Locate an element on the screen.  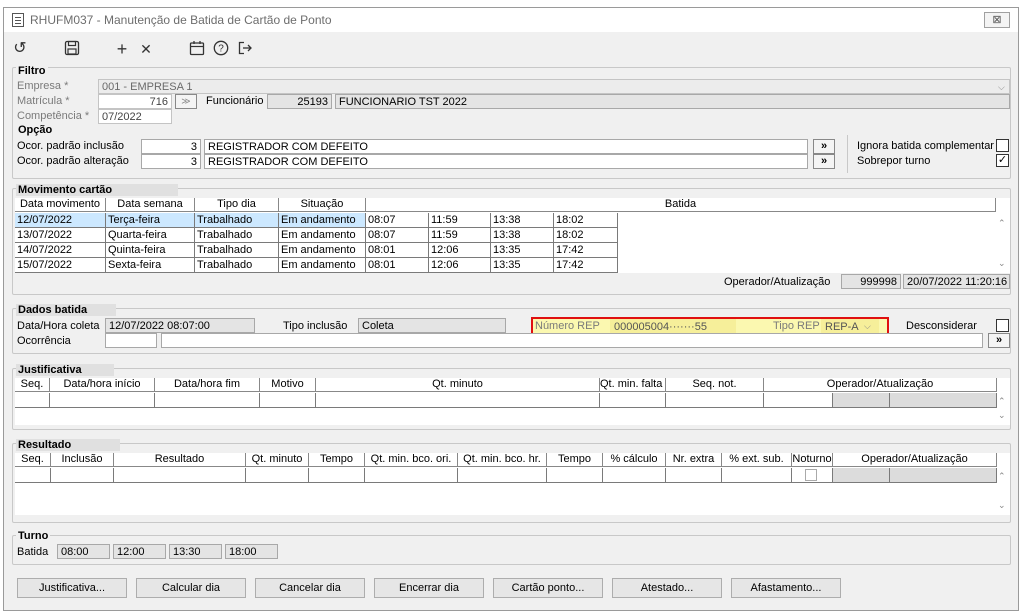
resultado-col-0: Seq. is located at coordinates (33, 460).